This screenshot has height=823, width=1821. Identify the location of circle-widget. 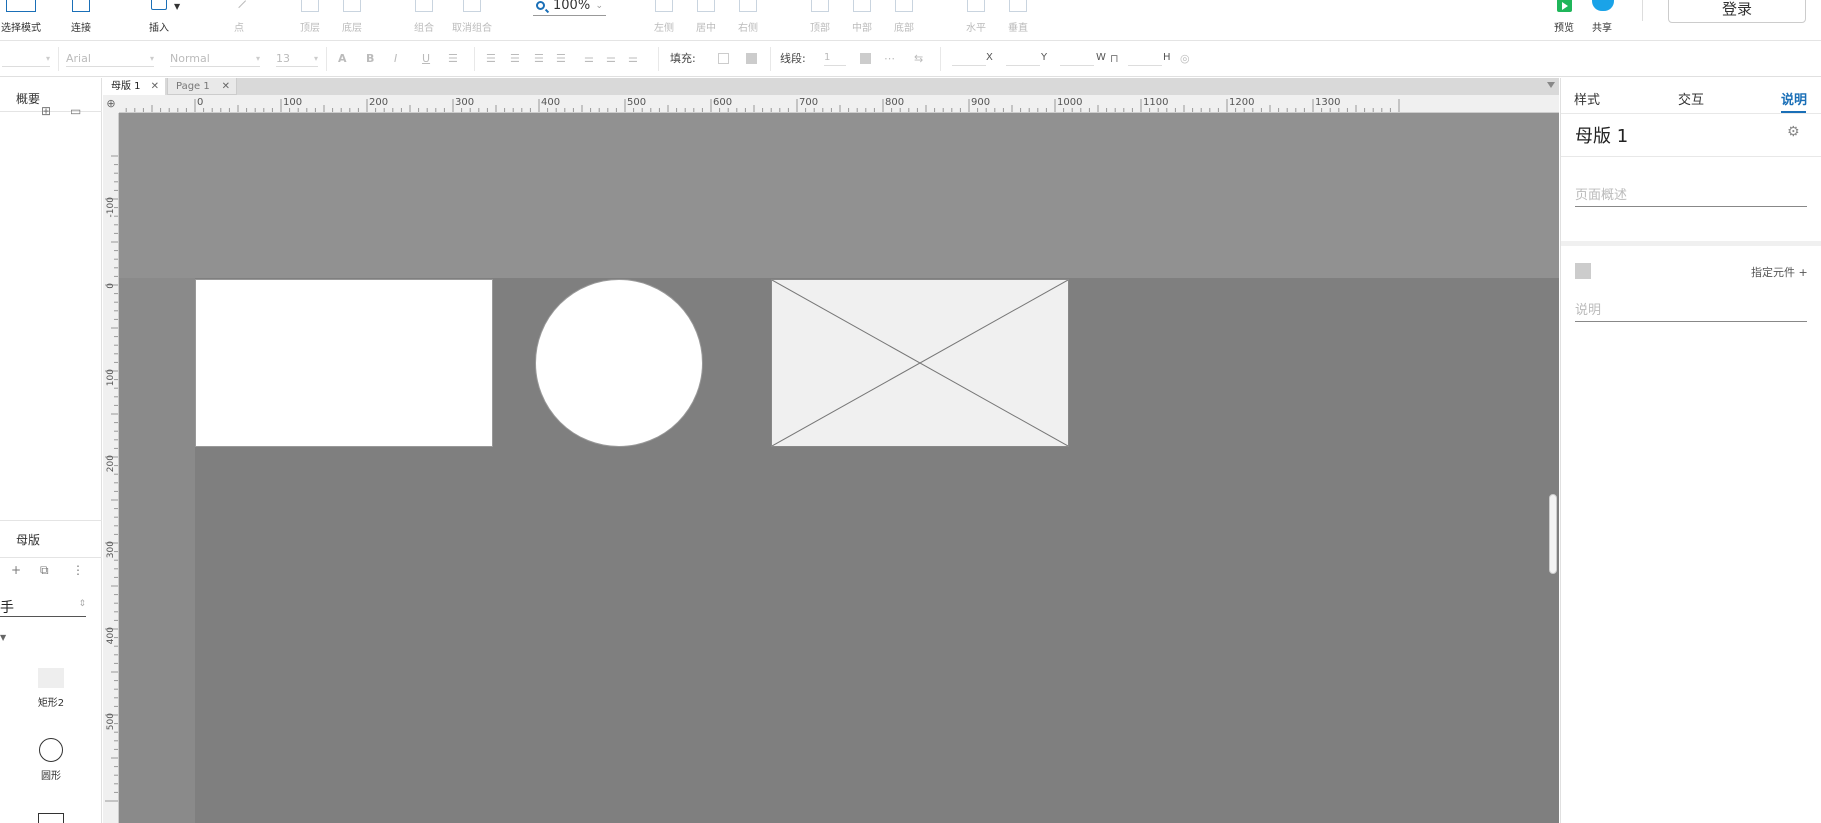
(619, 363).